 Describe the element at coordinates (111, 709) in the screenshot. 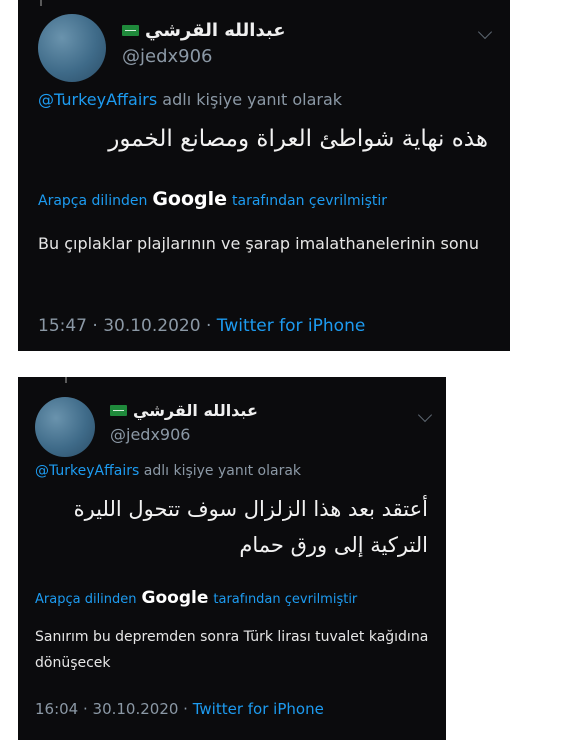

I see `timestamp: 16:04 · 30.10.2020 ·` at that location.